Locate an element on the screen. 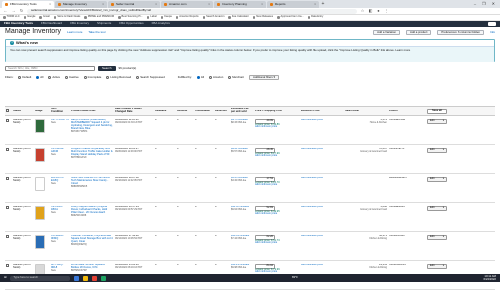 This screenshot has height=290, width=500. nav-brand: FBA Inventory Tools is located at coordinates (18, 23).